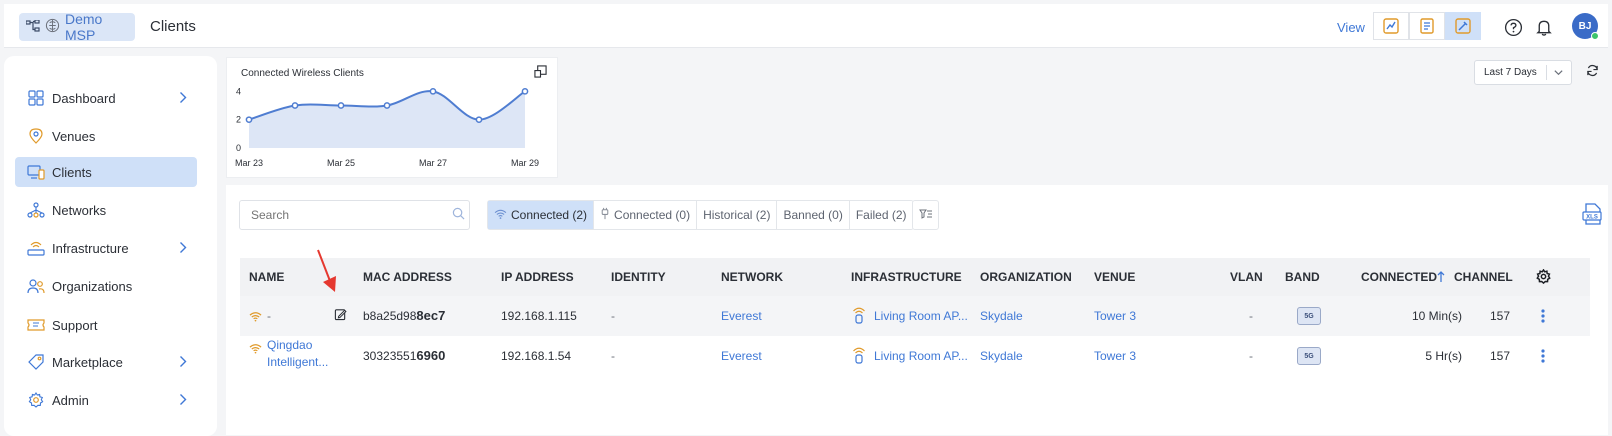 The width and height of the screenshot is (1612, 436). I want to click on col-mac: MAC ADDRESS, so click(407, 277).